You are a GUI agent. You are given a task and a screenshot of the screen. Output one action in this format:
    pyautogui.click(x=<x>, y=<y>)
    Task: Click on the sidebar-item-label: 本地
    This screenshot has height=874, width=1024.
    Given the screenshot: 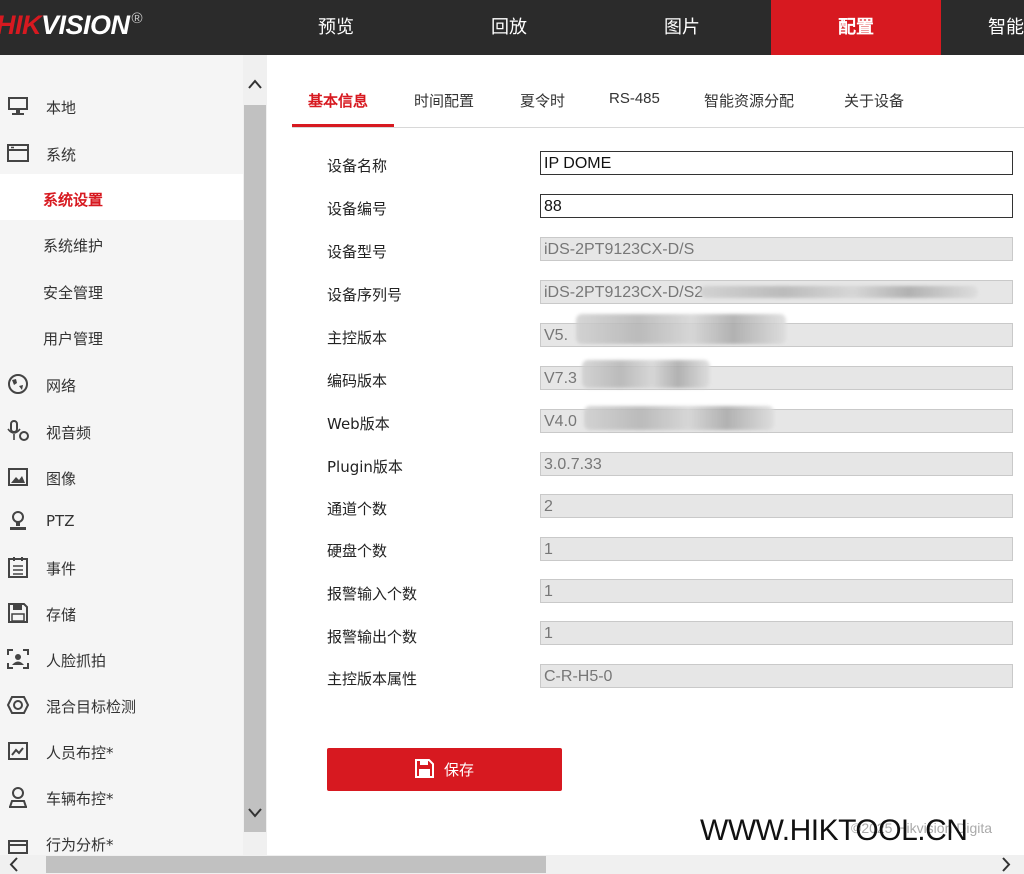 What is the action you would take?
    pyautogui.click(x=61, y=108)
    